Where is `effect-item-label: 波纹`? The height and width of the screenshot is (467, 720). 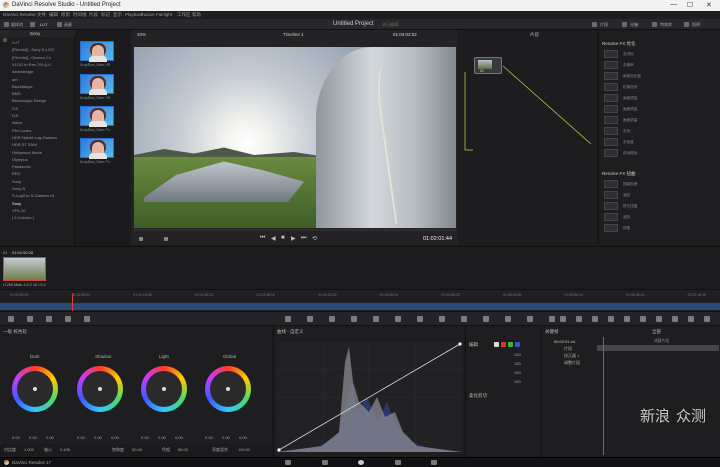 effect-item-label: 波纹 is located at coordinates (626, 195).